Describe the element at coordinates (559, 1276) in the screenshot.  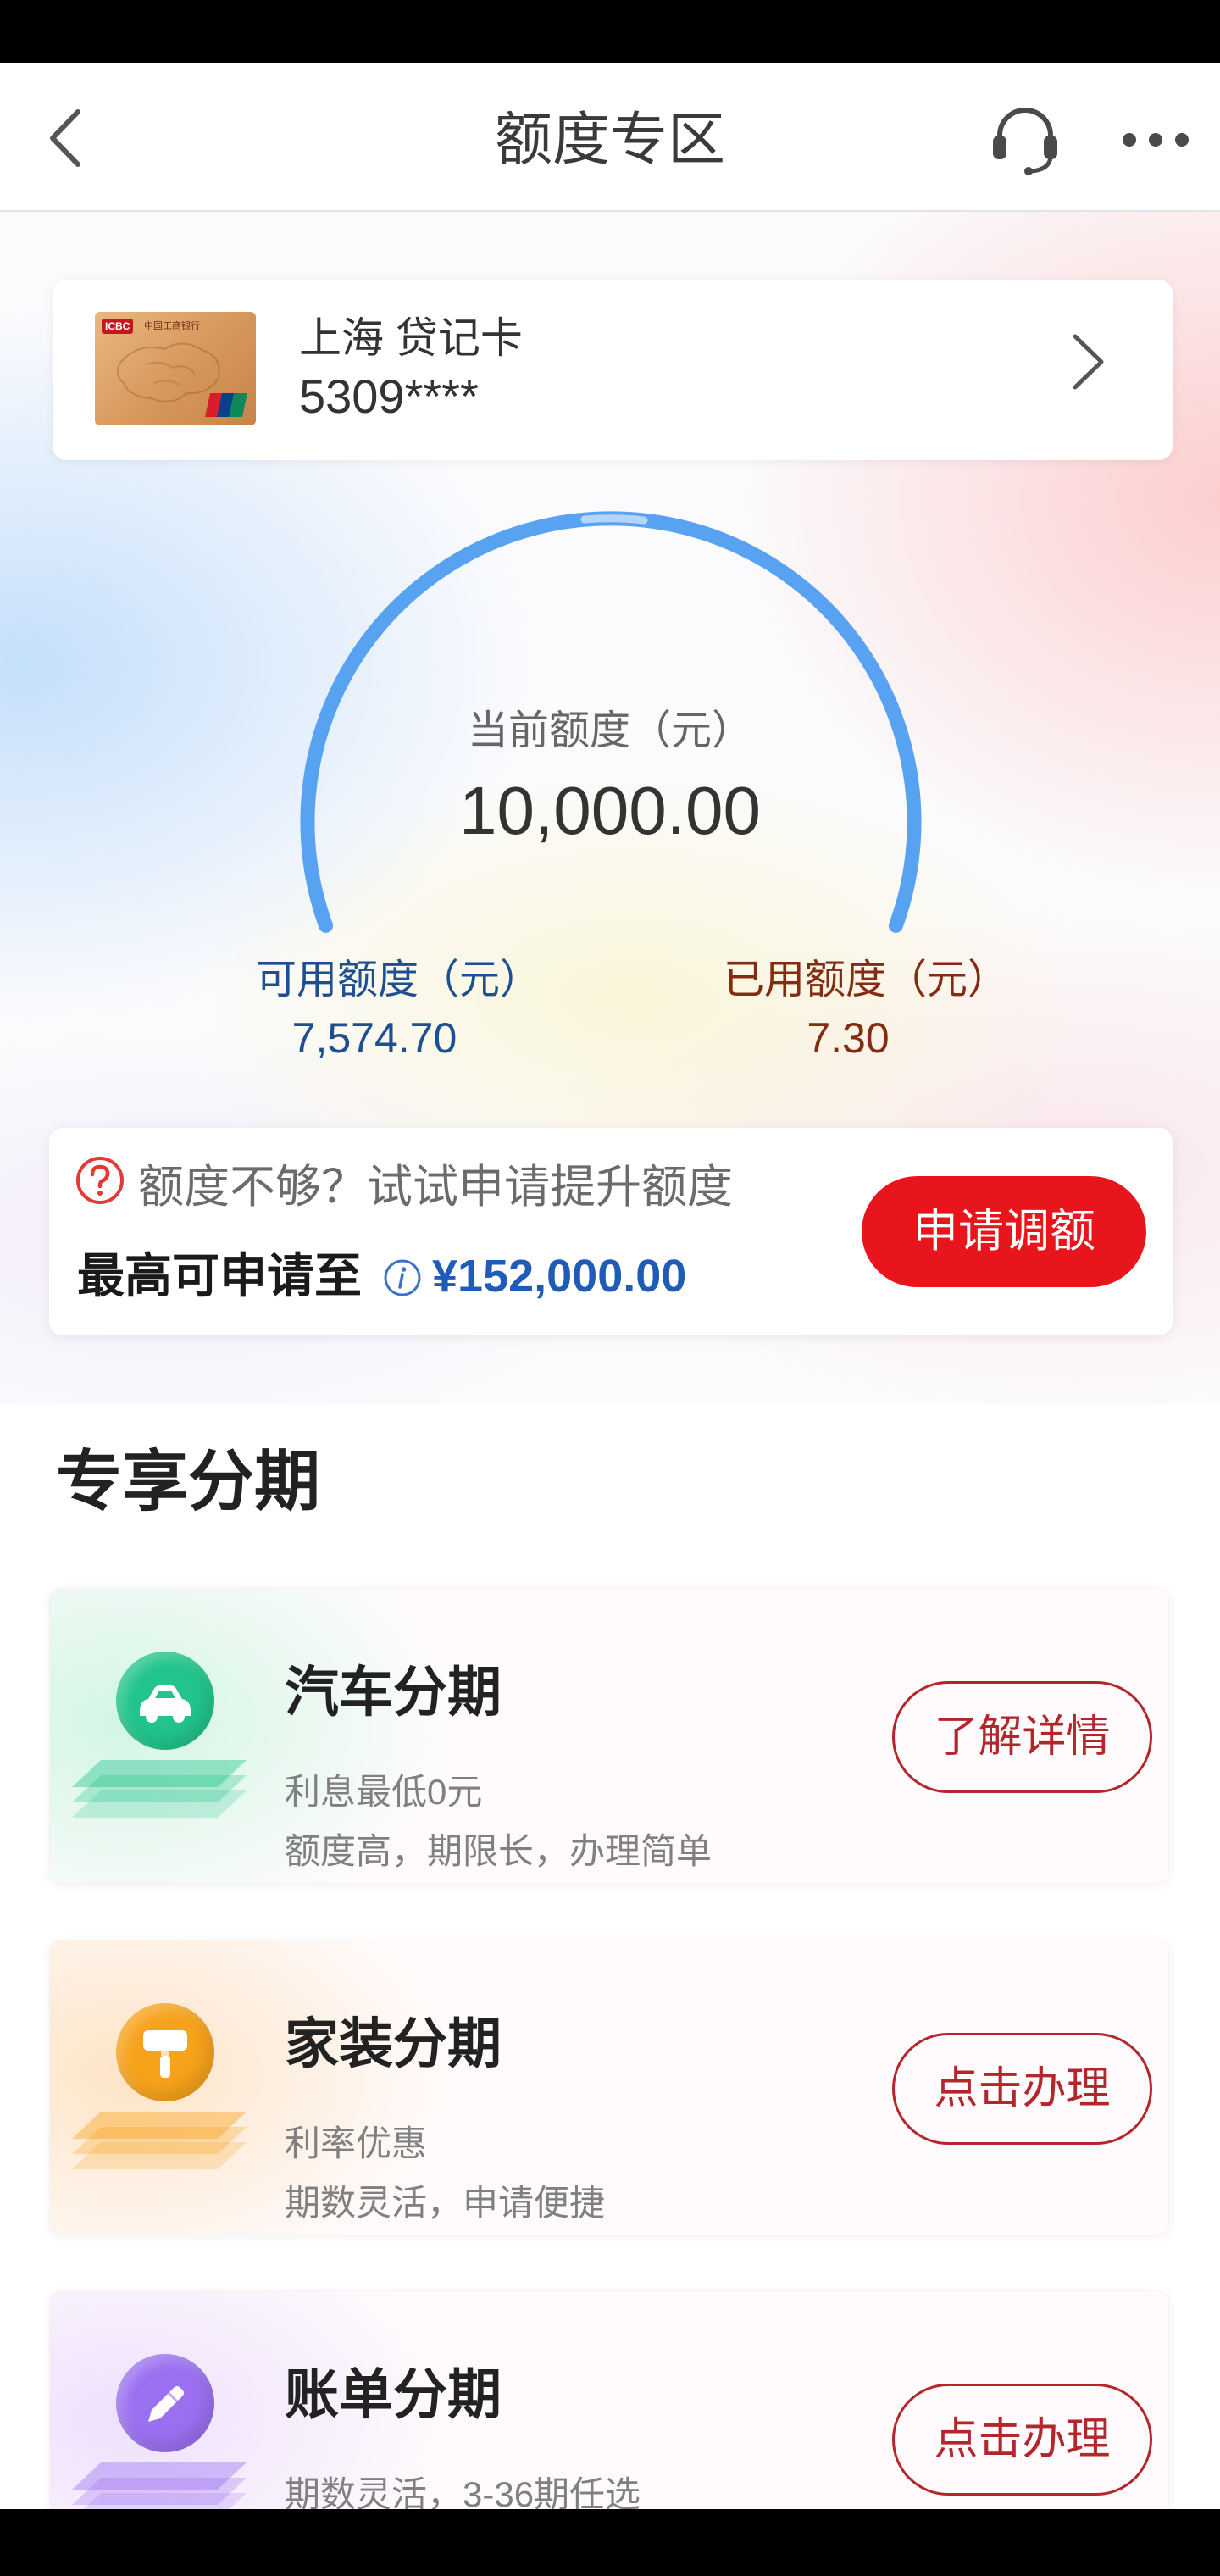
I see `max-limit-value: ¥152,000.00` at that location.